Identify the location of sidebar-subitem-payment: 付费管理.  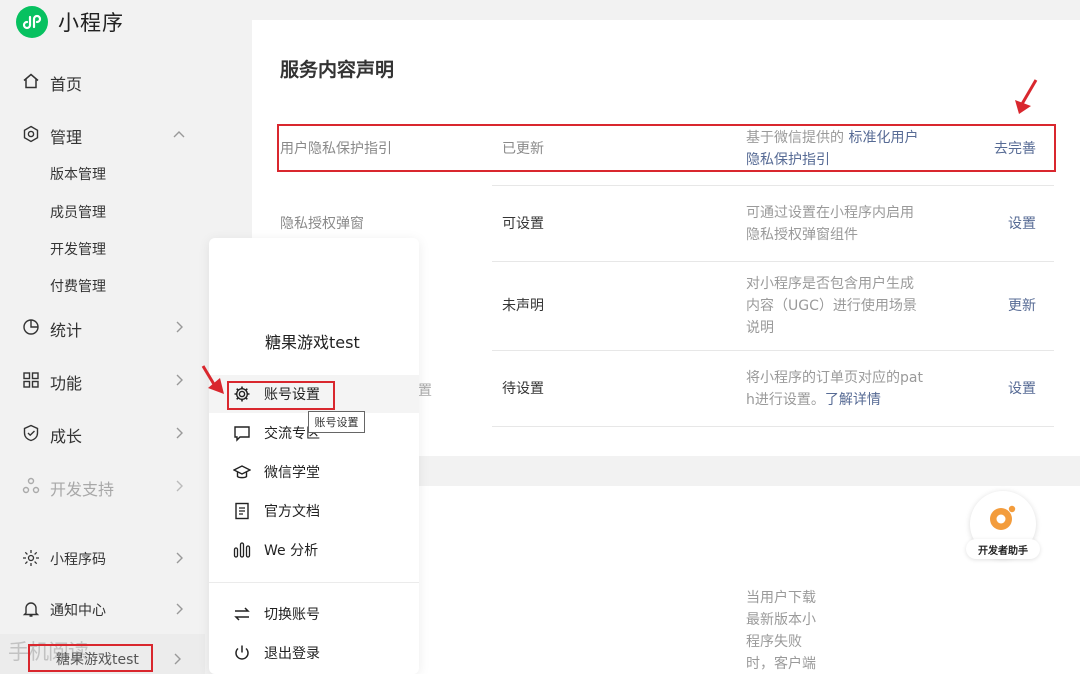
(78, 286).